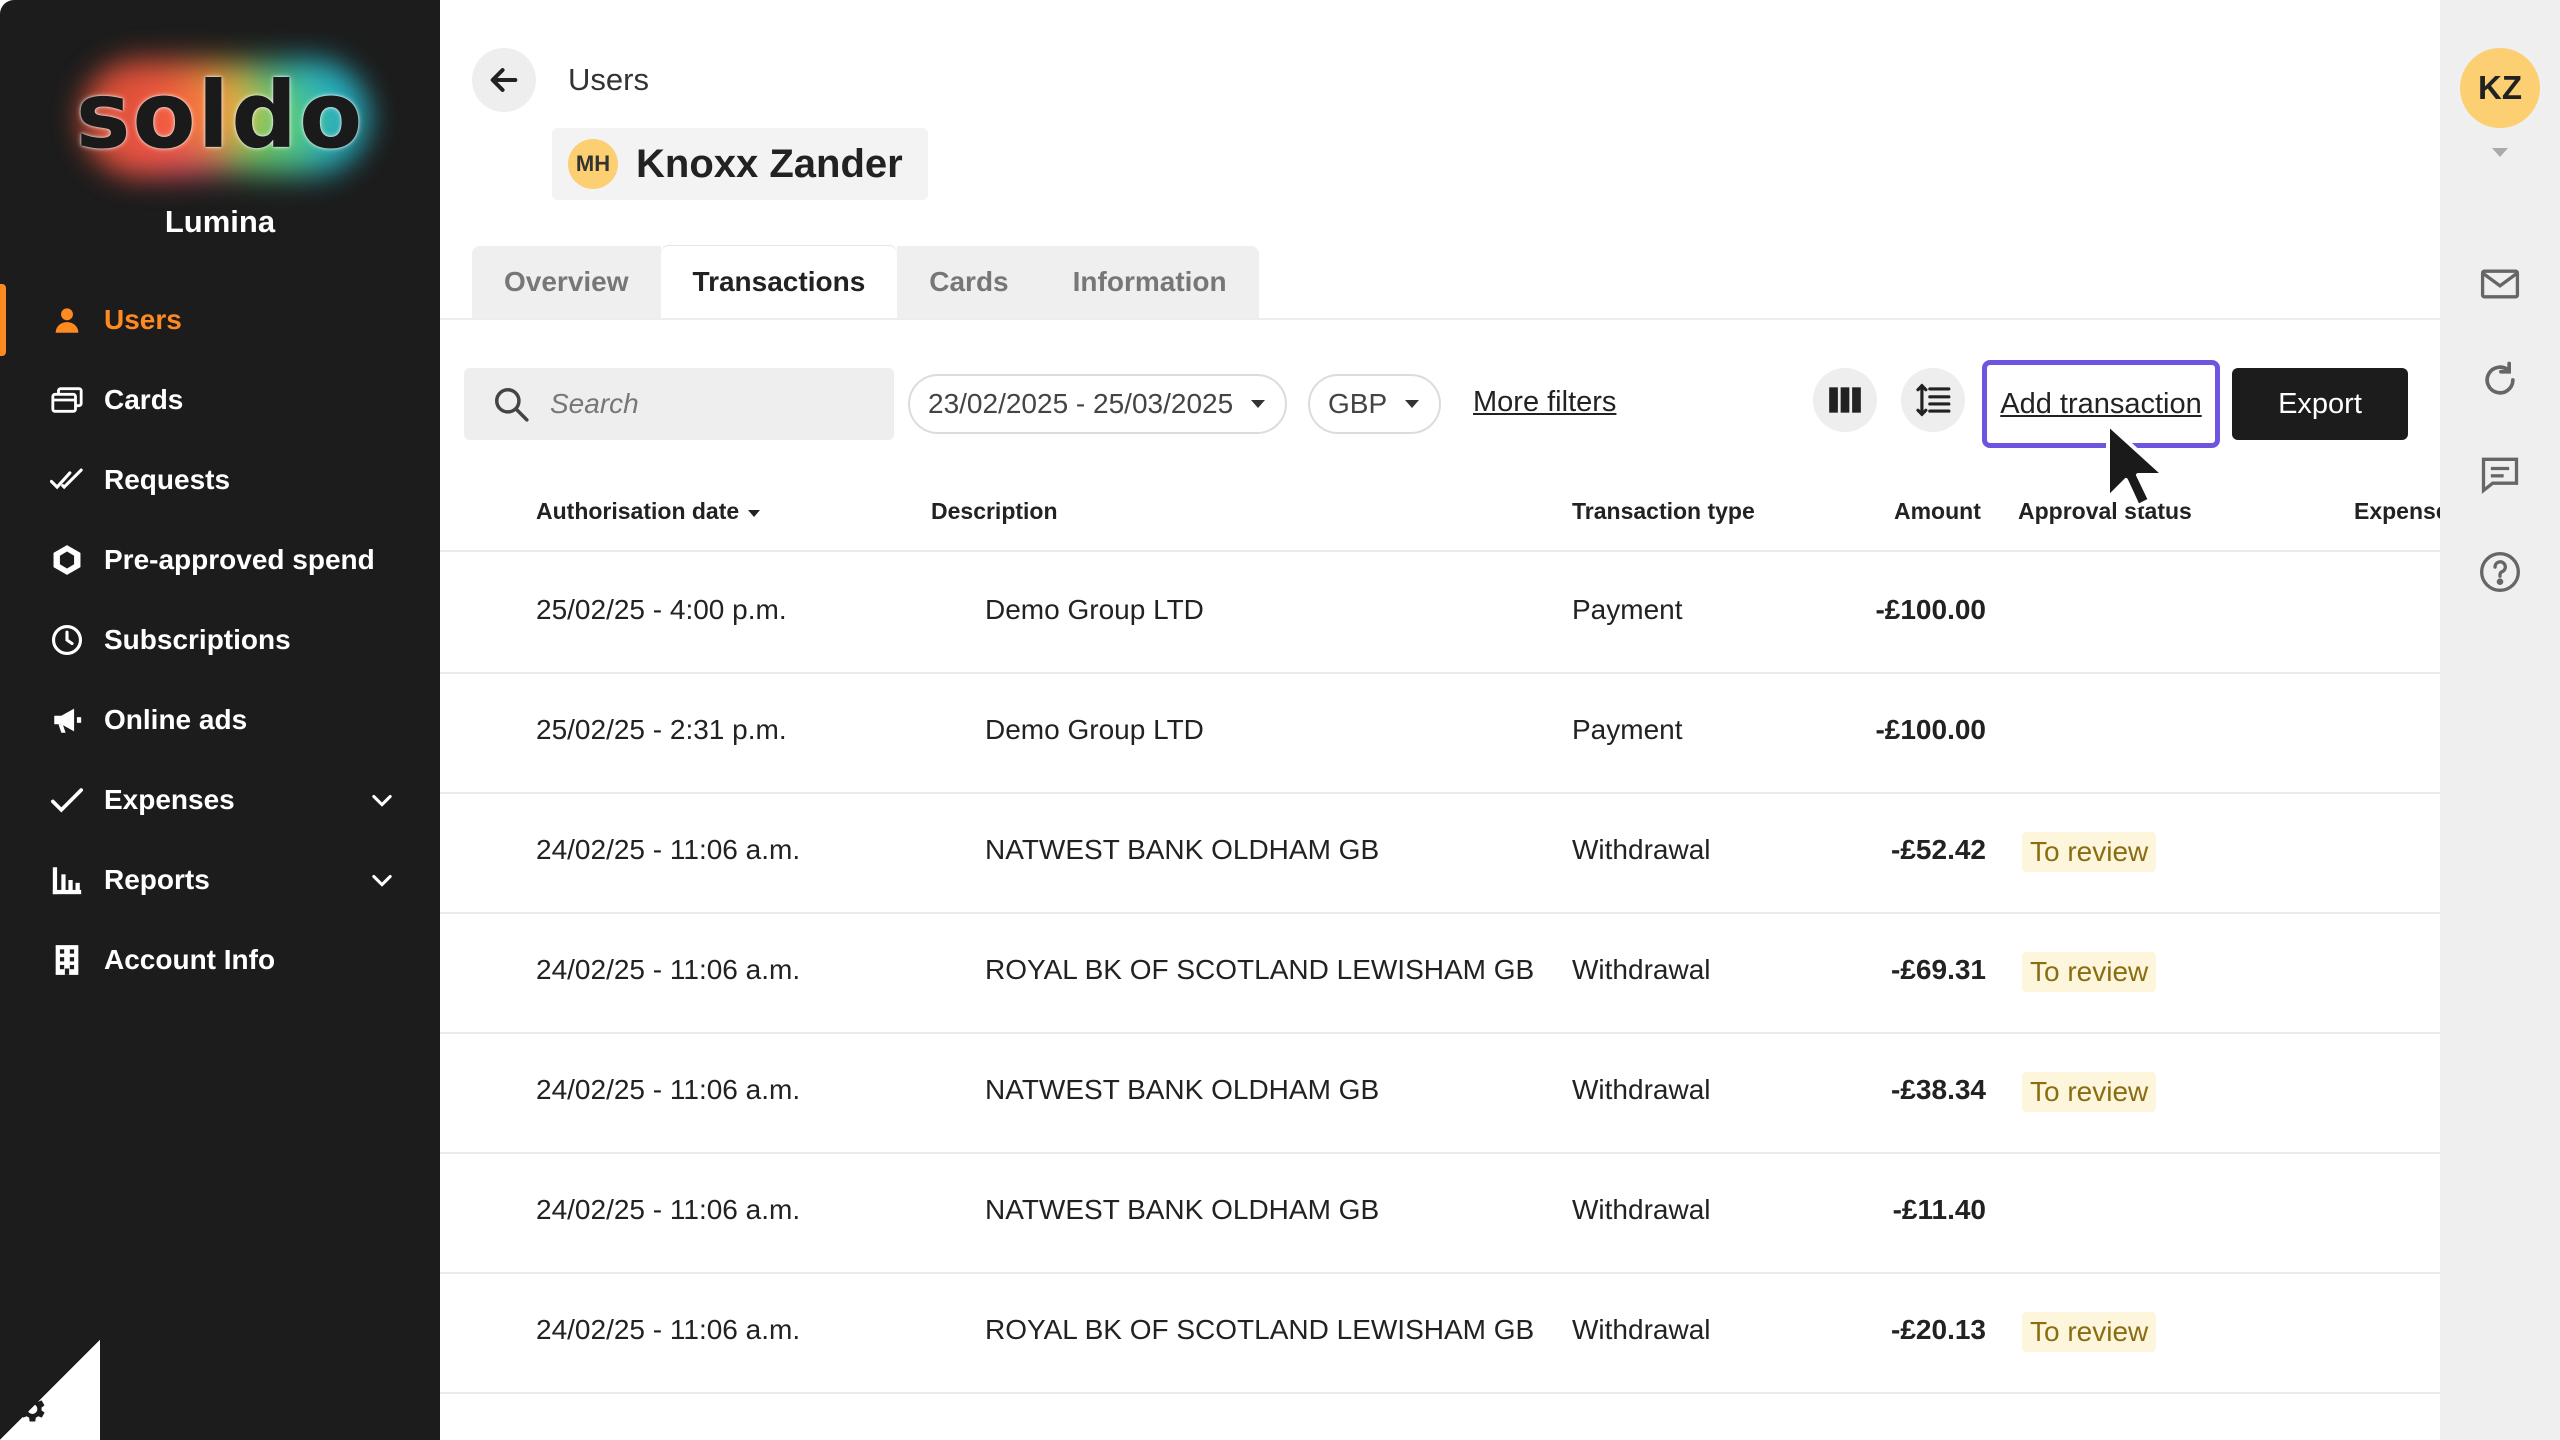  What do you see at coordinates (220, 320) in the screenshot?
I see `sidebar-item-users: Users` at bounding box center [220, 320].